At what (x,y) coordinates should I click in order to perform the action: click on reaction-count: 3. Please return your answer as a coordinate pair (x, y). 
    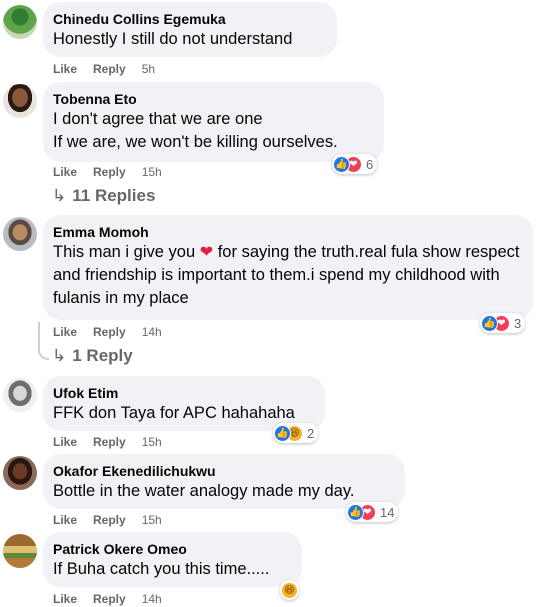
    Looking at the image, I should click on (518, 323).